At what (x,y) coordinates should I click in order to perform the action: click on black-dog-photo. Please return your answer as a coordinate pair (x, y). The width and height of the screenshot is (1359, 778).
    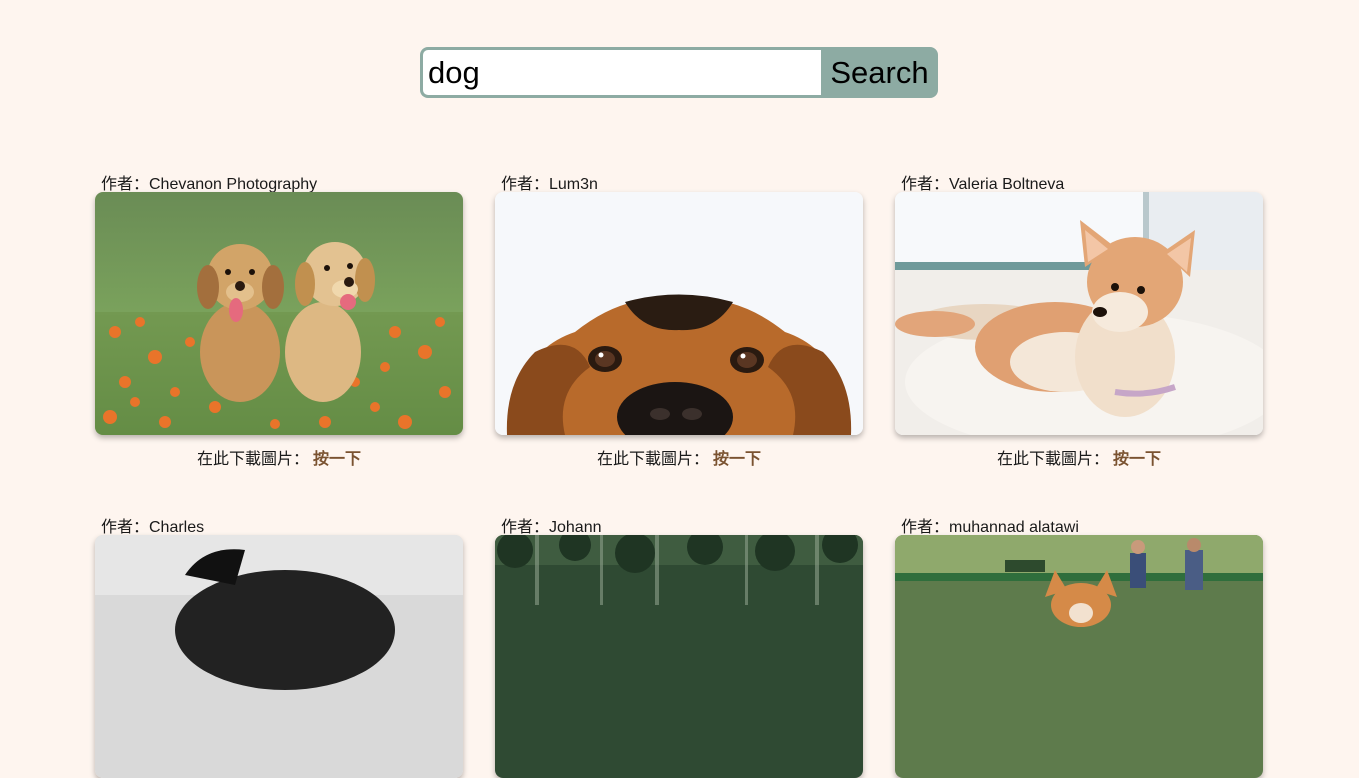
    Looking at the image, I should click on (279, 656).